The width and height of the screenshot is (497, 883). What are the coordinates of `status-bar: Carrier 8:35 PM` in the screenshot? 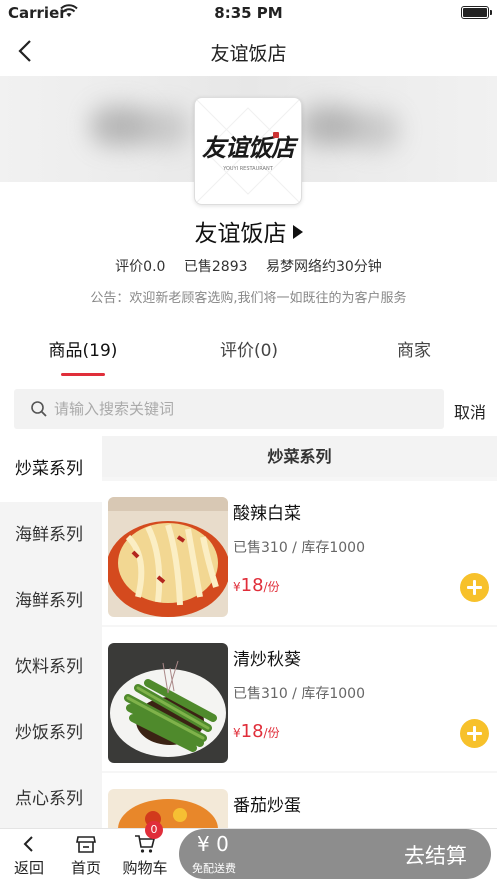 It's located at (248, 13).